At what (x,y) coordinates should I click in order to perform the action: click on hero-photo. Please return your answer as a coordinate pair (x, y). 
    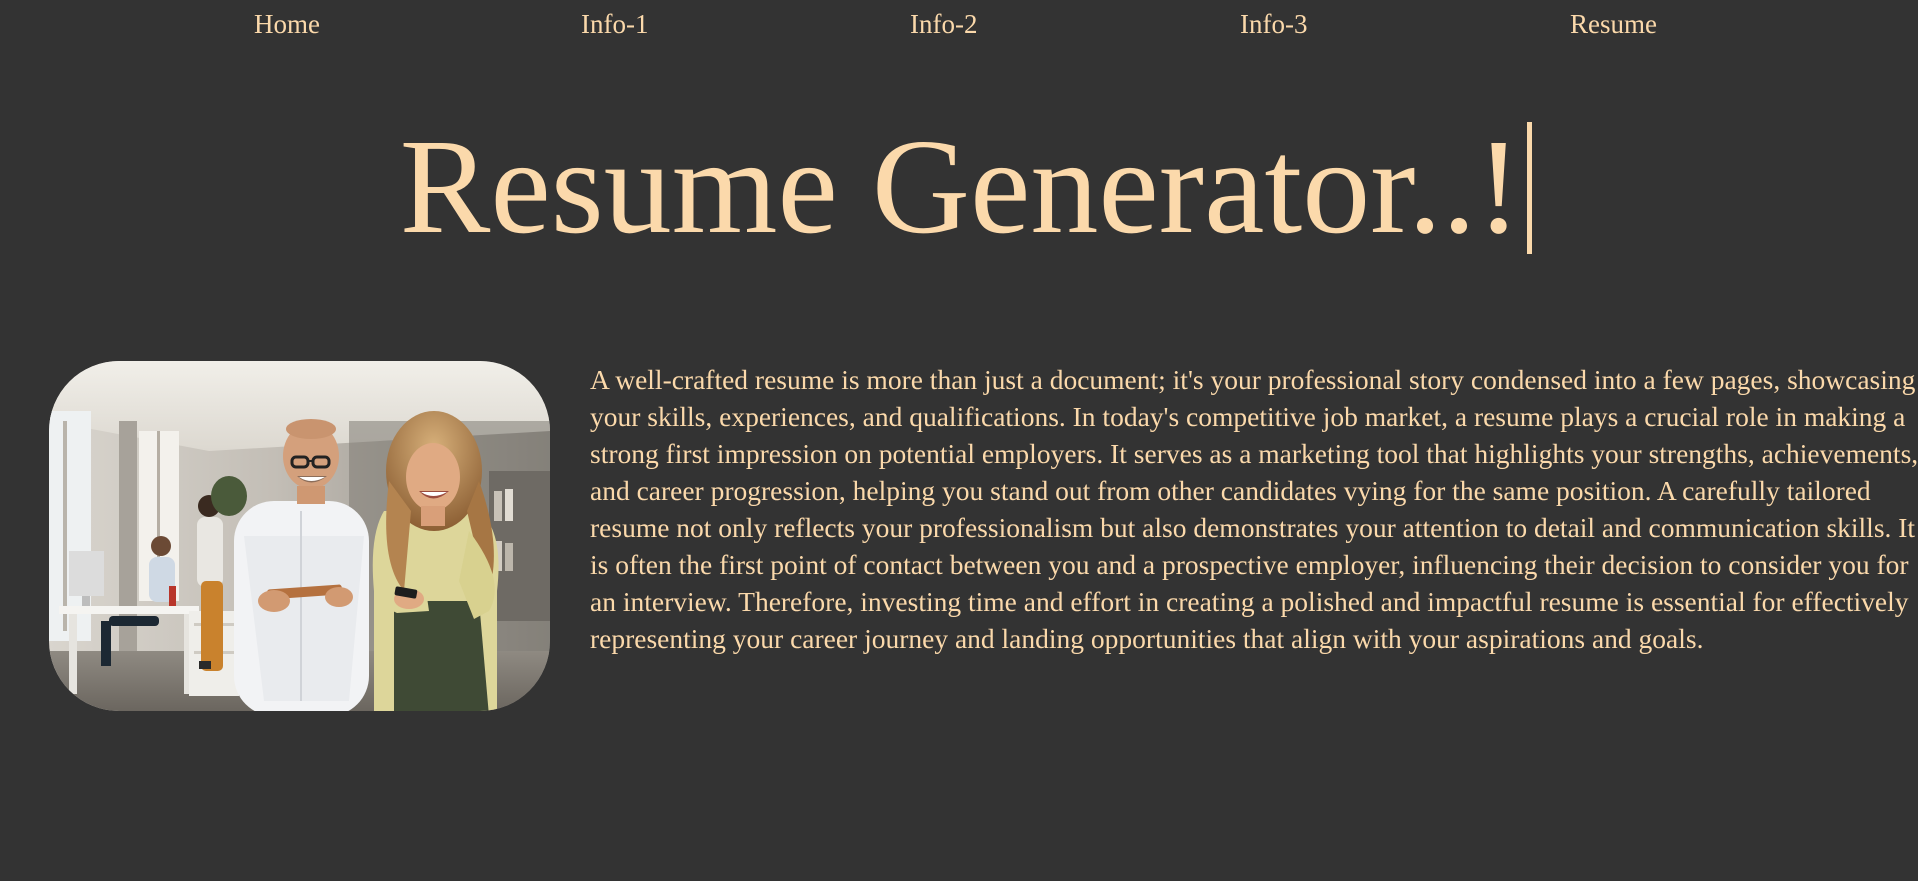
    Looking at the image, I should click on (299, 536).